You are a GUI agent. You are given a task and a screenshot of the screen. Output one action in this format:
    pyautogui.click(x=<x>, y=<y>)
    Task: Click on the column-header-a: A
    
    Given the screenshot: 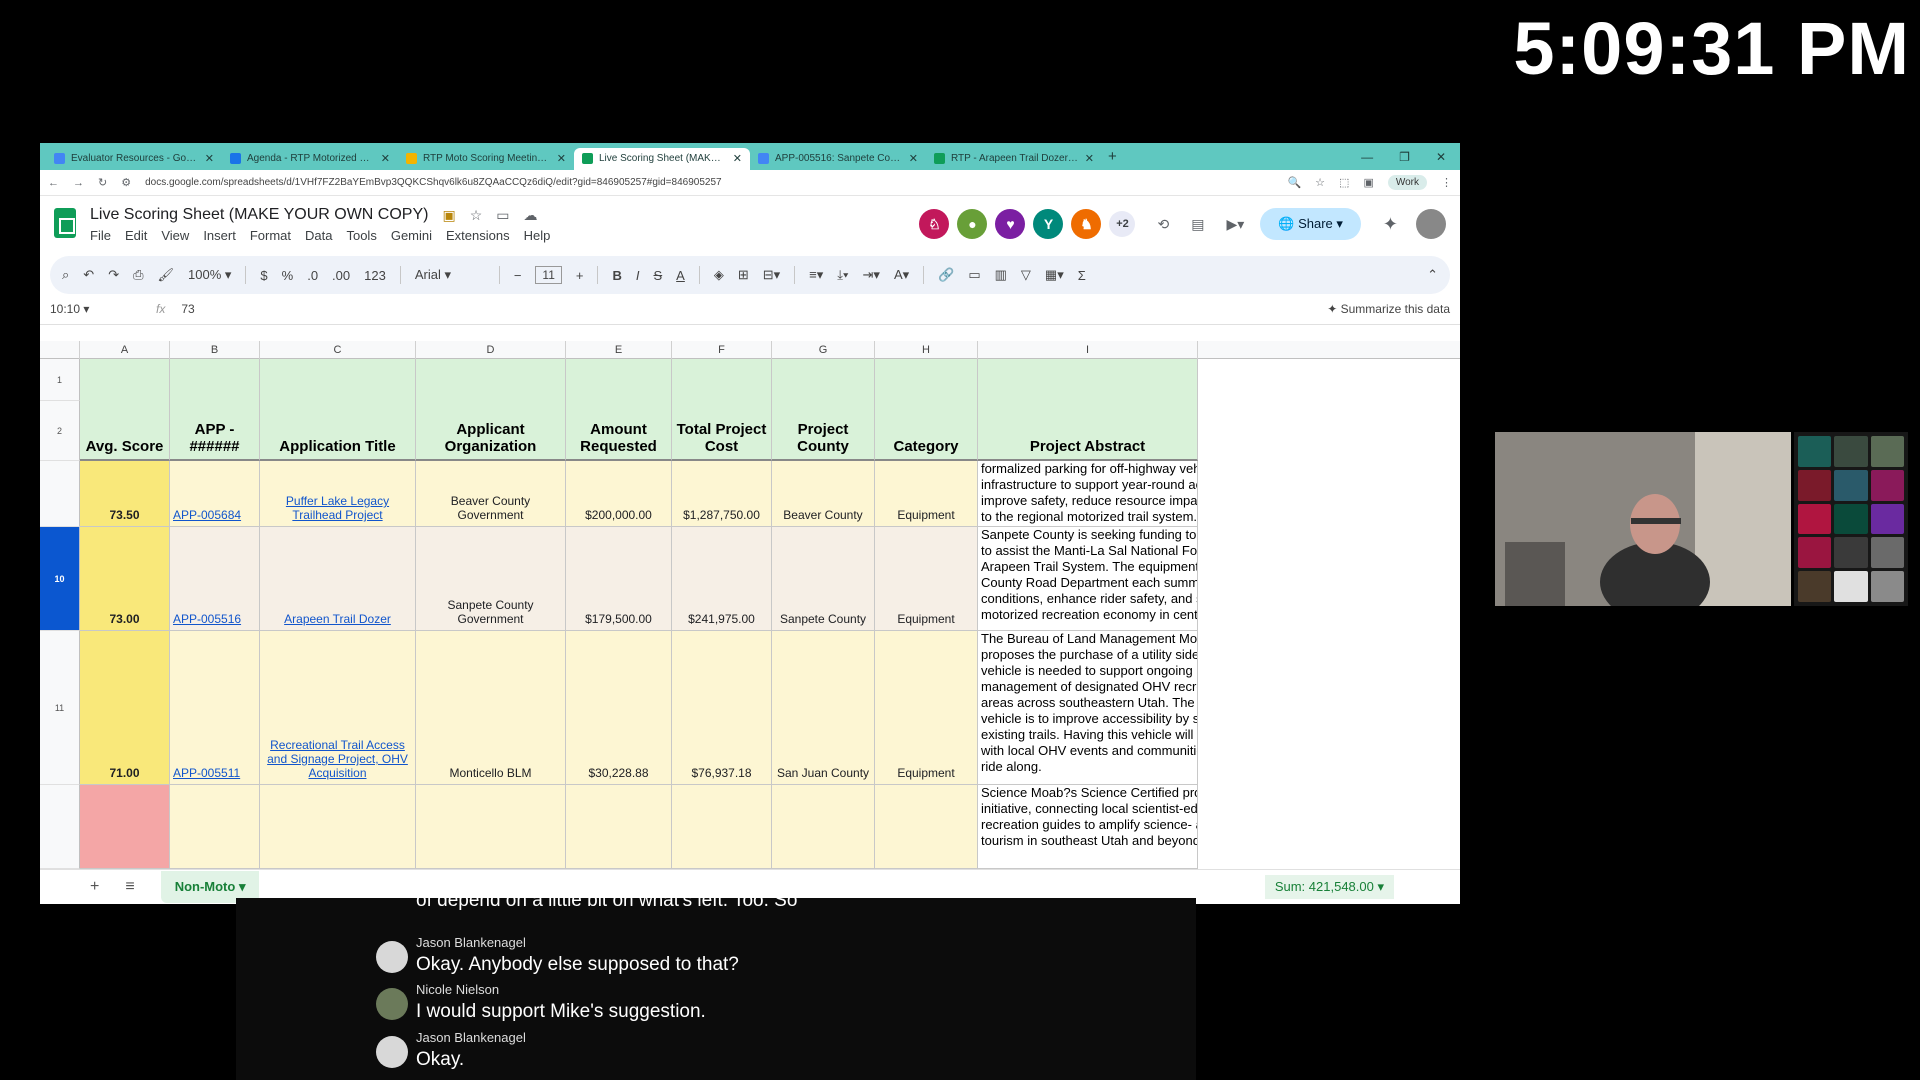 What is the action you would take?
    pyautogui.click(x=125, y=350)
    